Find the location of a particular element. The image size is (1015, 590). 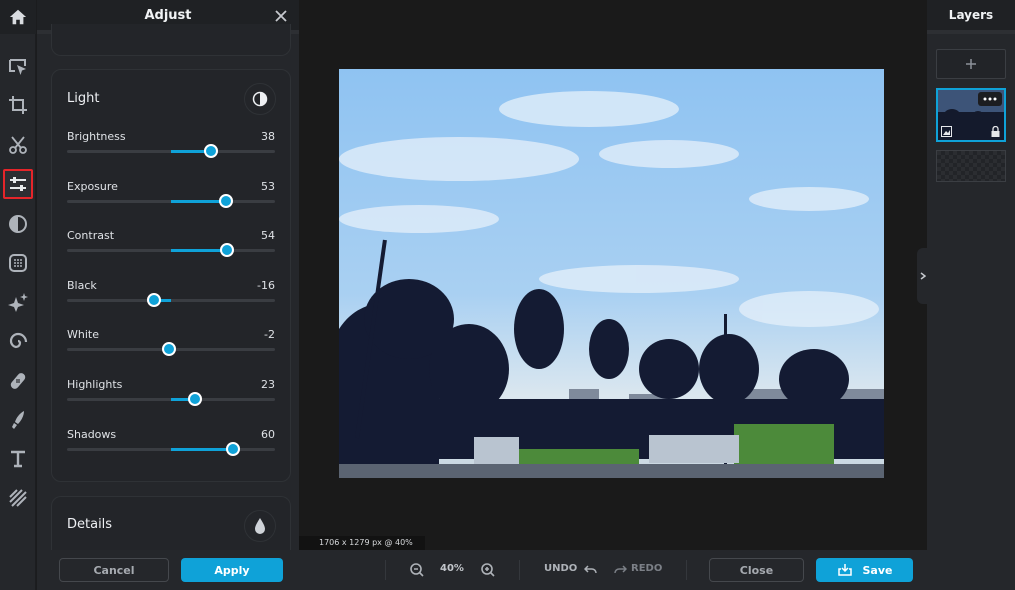

magic-tool-button is located at coordinates (18, 302).